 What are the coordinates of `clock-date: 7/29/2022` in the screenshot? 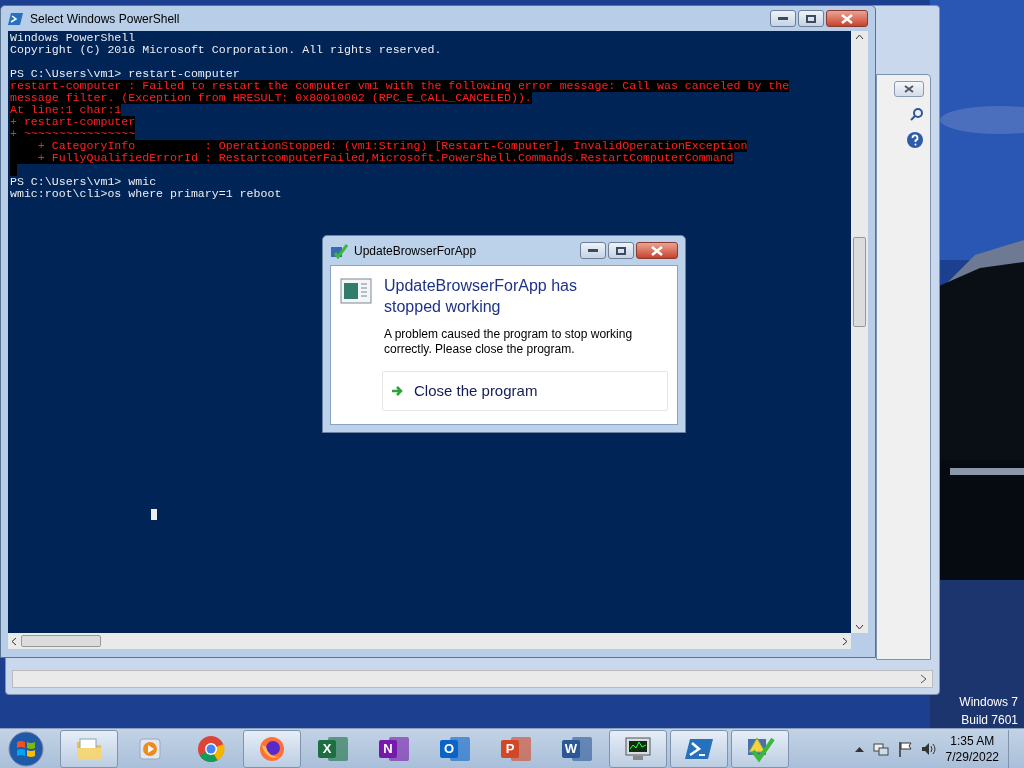 It's located at (972, 756).